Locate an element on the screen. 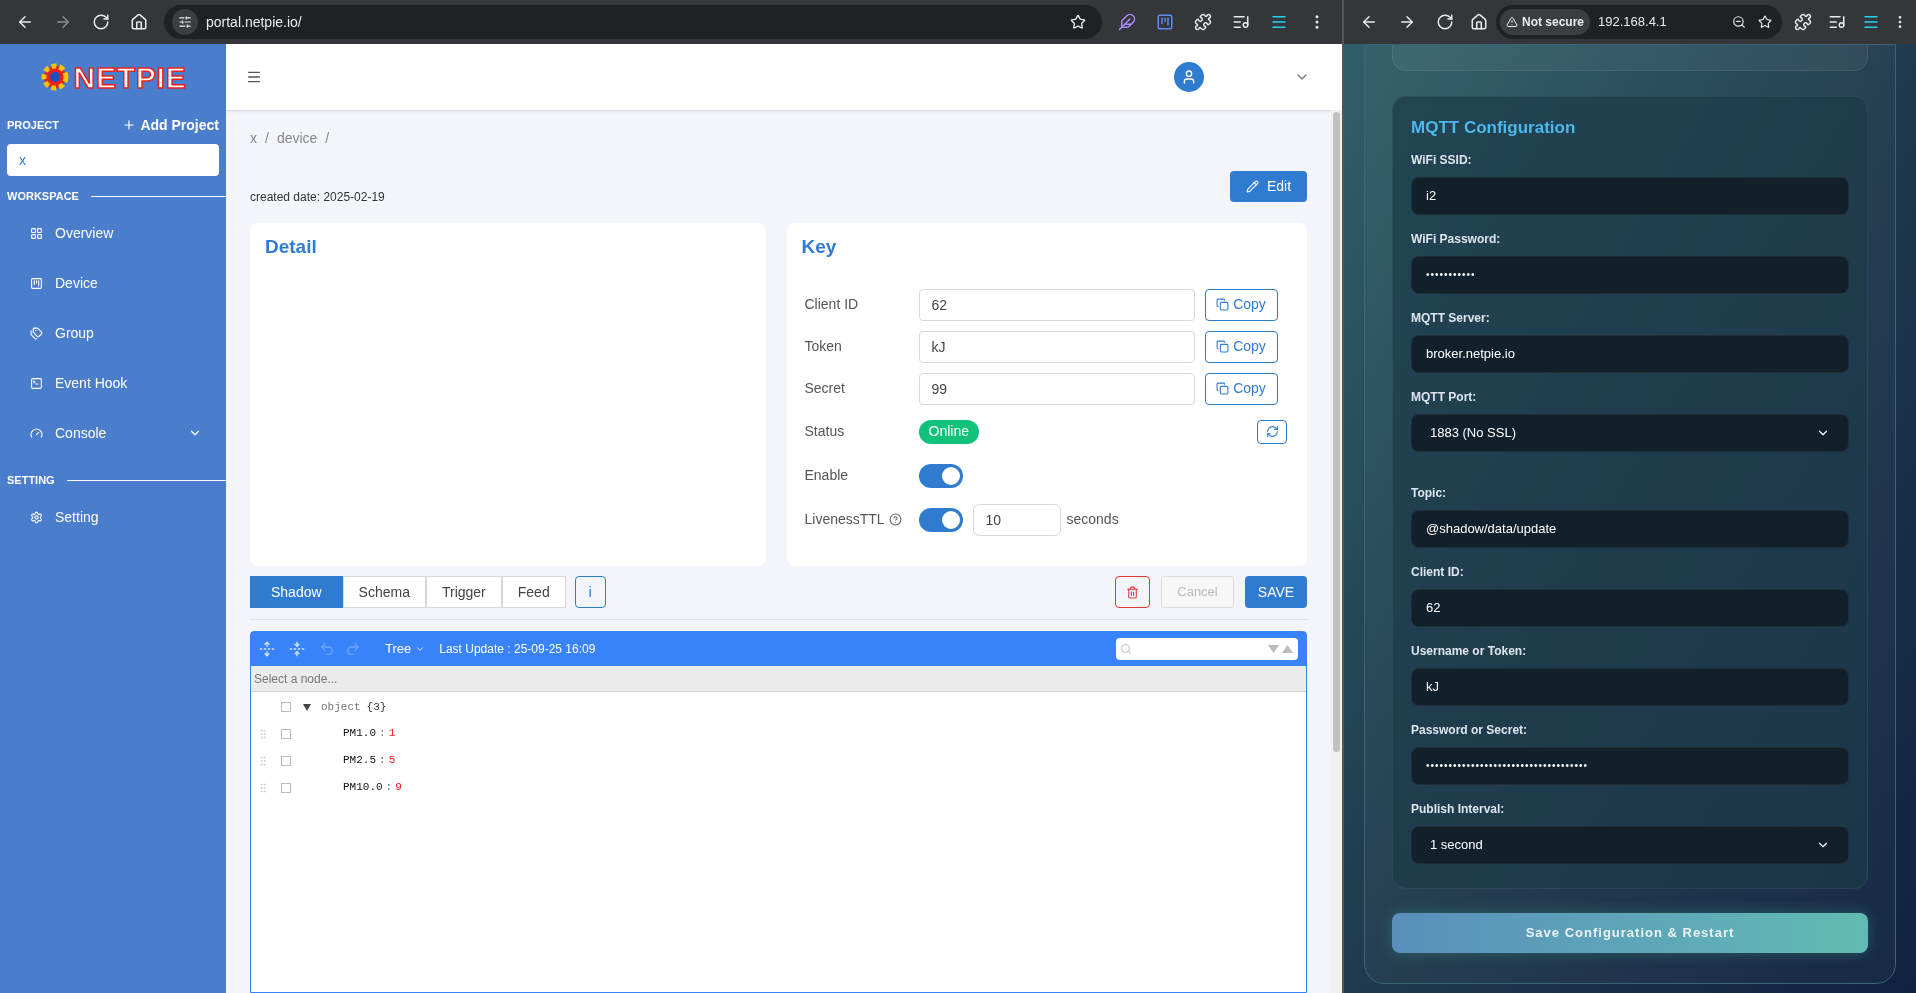  not-secure-chip: Not secure is located at coordinates (1545, 22).